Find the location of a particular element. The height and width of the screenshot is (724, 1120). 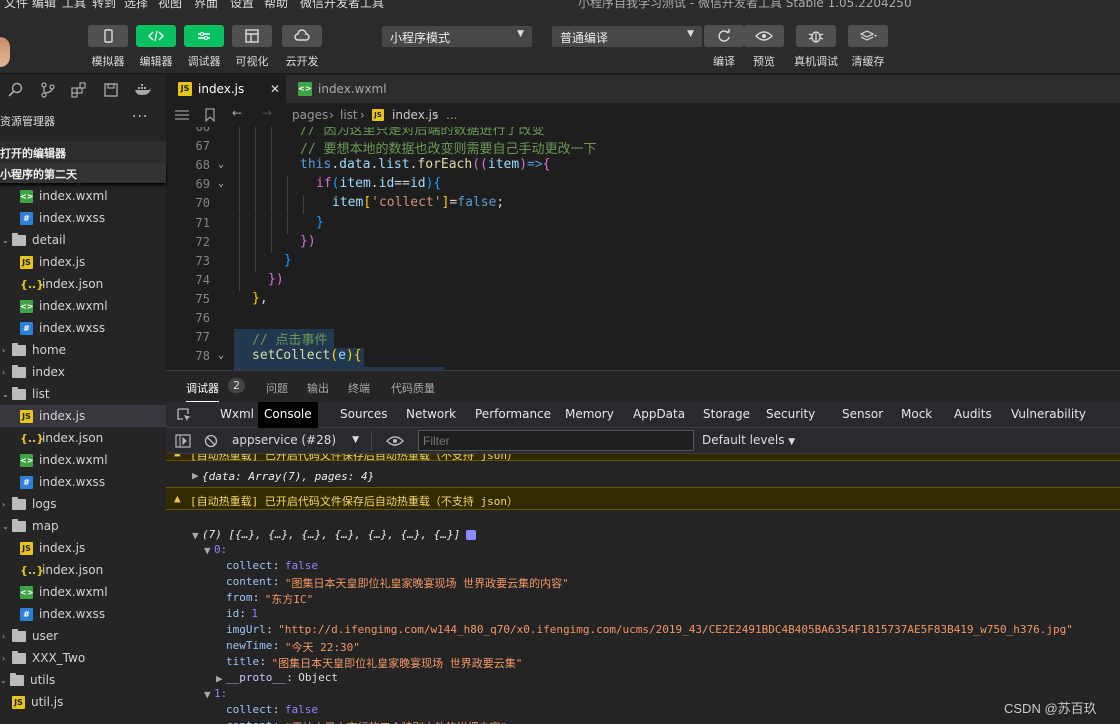

menu-item: 帮助 is located at coordinates (276, 5).